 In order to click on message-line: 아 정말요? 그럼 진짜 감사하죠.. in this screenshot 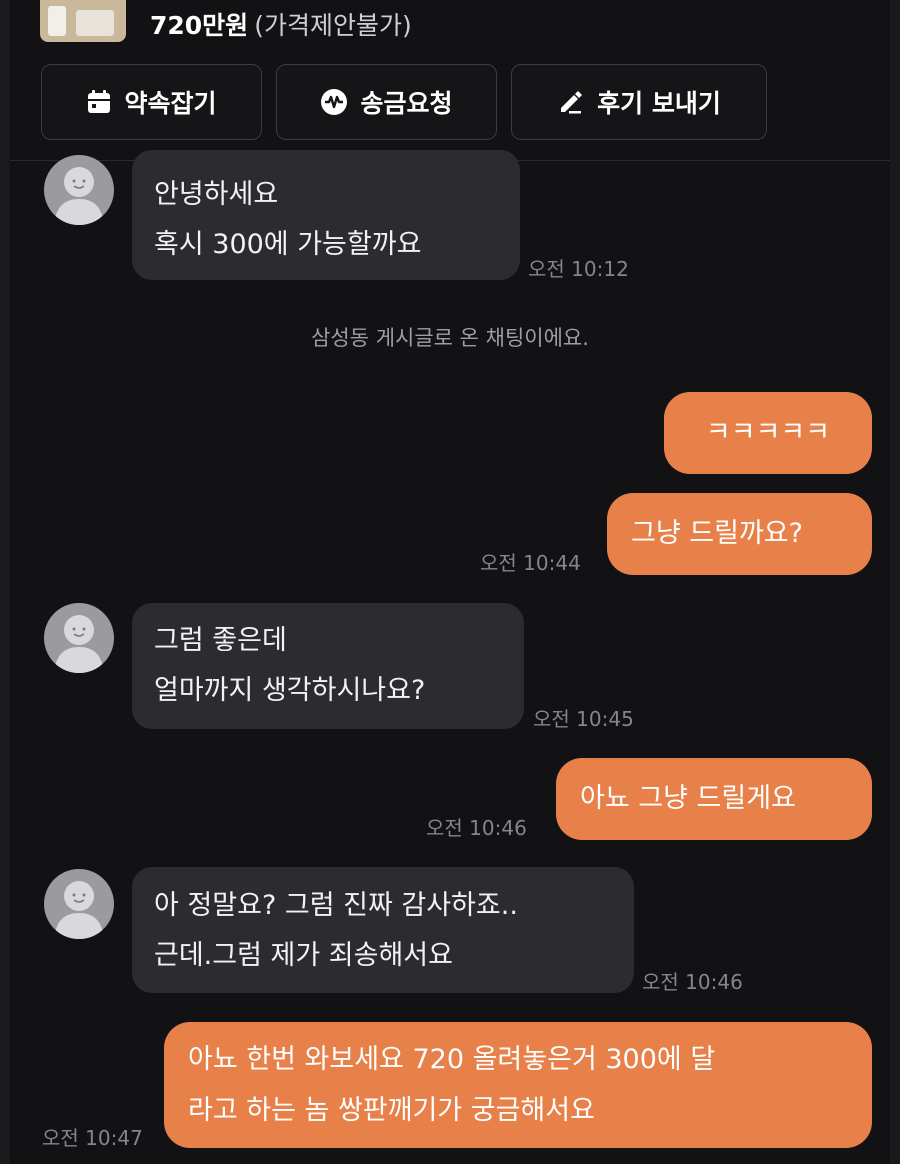, I will do `click(336, 905)`.